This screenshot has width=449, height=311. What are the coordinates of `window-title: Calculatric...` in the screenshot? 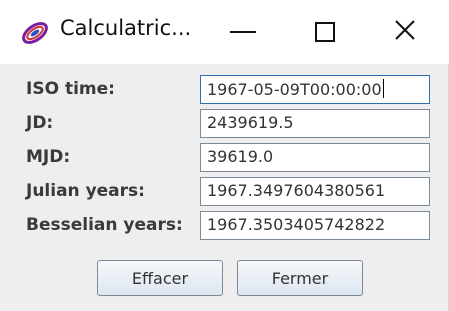 It's located at (126, 28).